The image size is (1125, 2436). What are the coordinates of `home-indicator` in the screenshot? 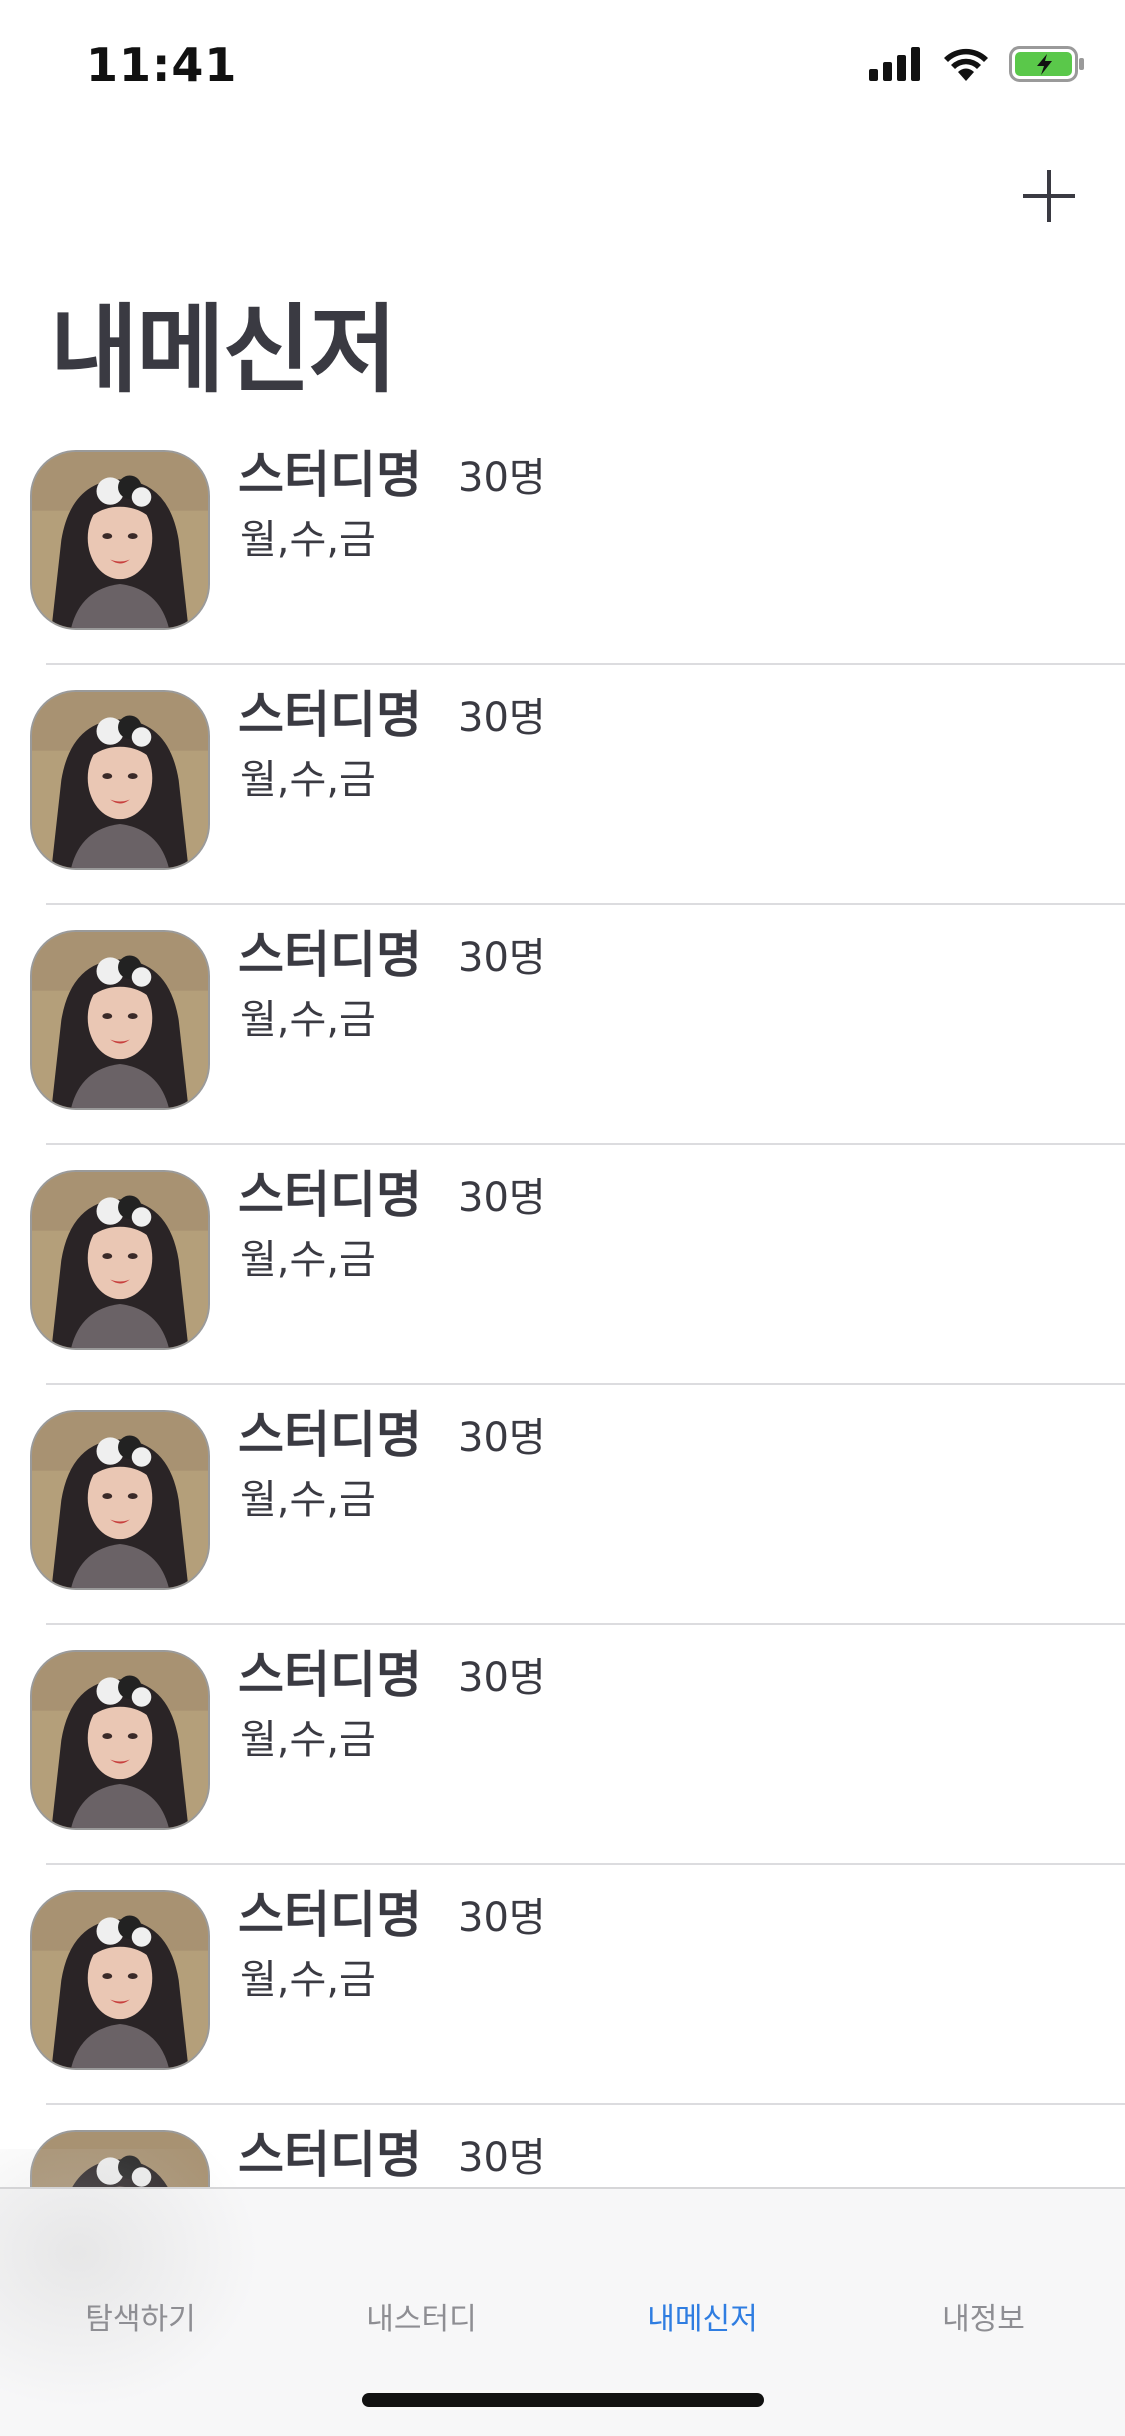 It's located at (563, 2400).